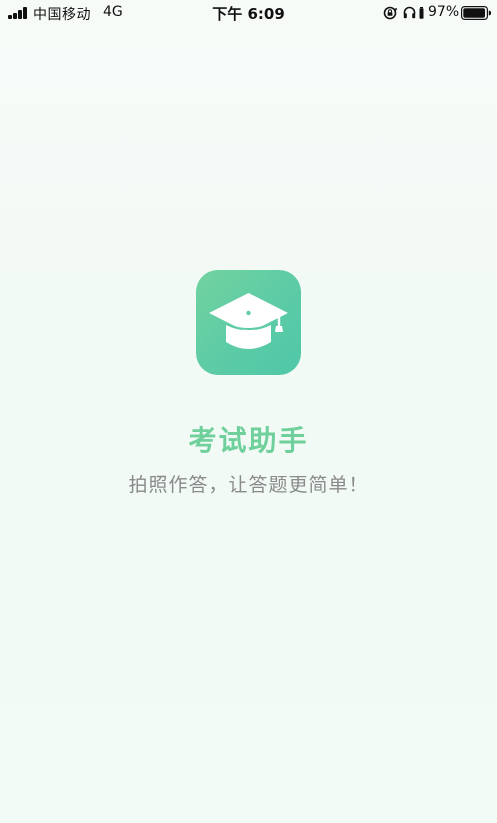 The height and width of the screenshot is (823, 497). I want to click on accessory-battery-icon, so click(421, 13).